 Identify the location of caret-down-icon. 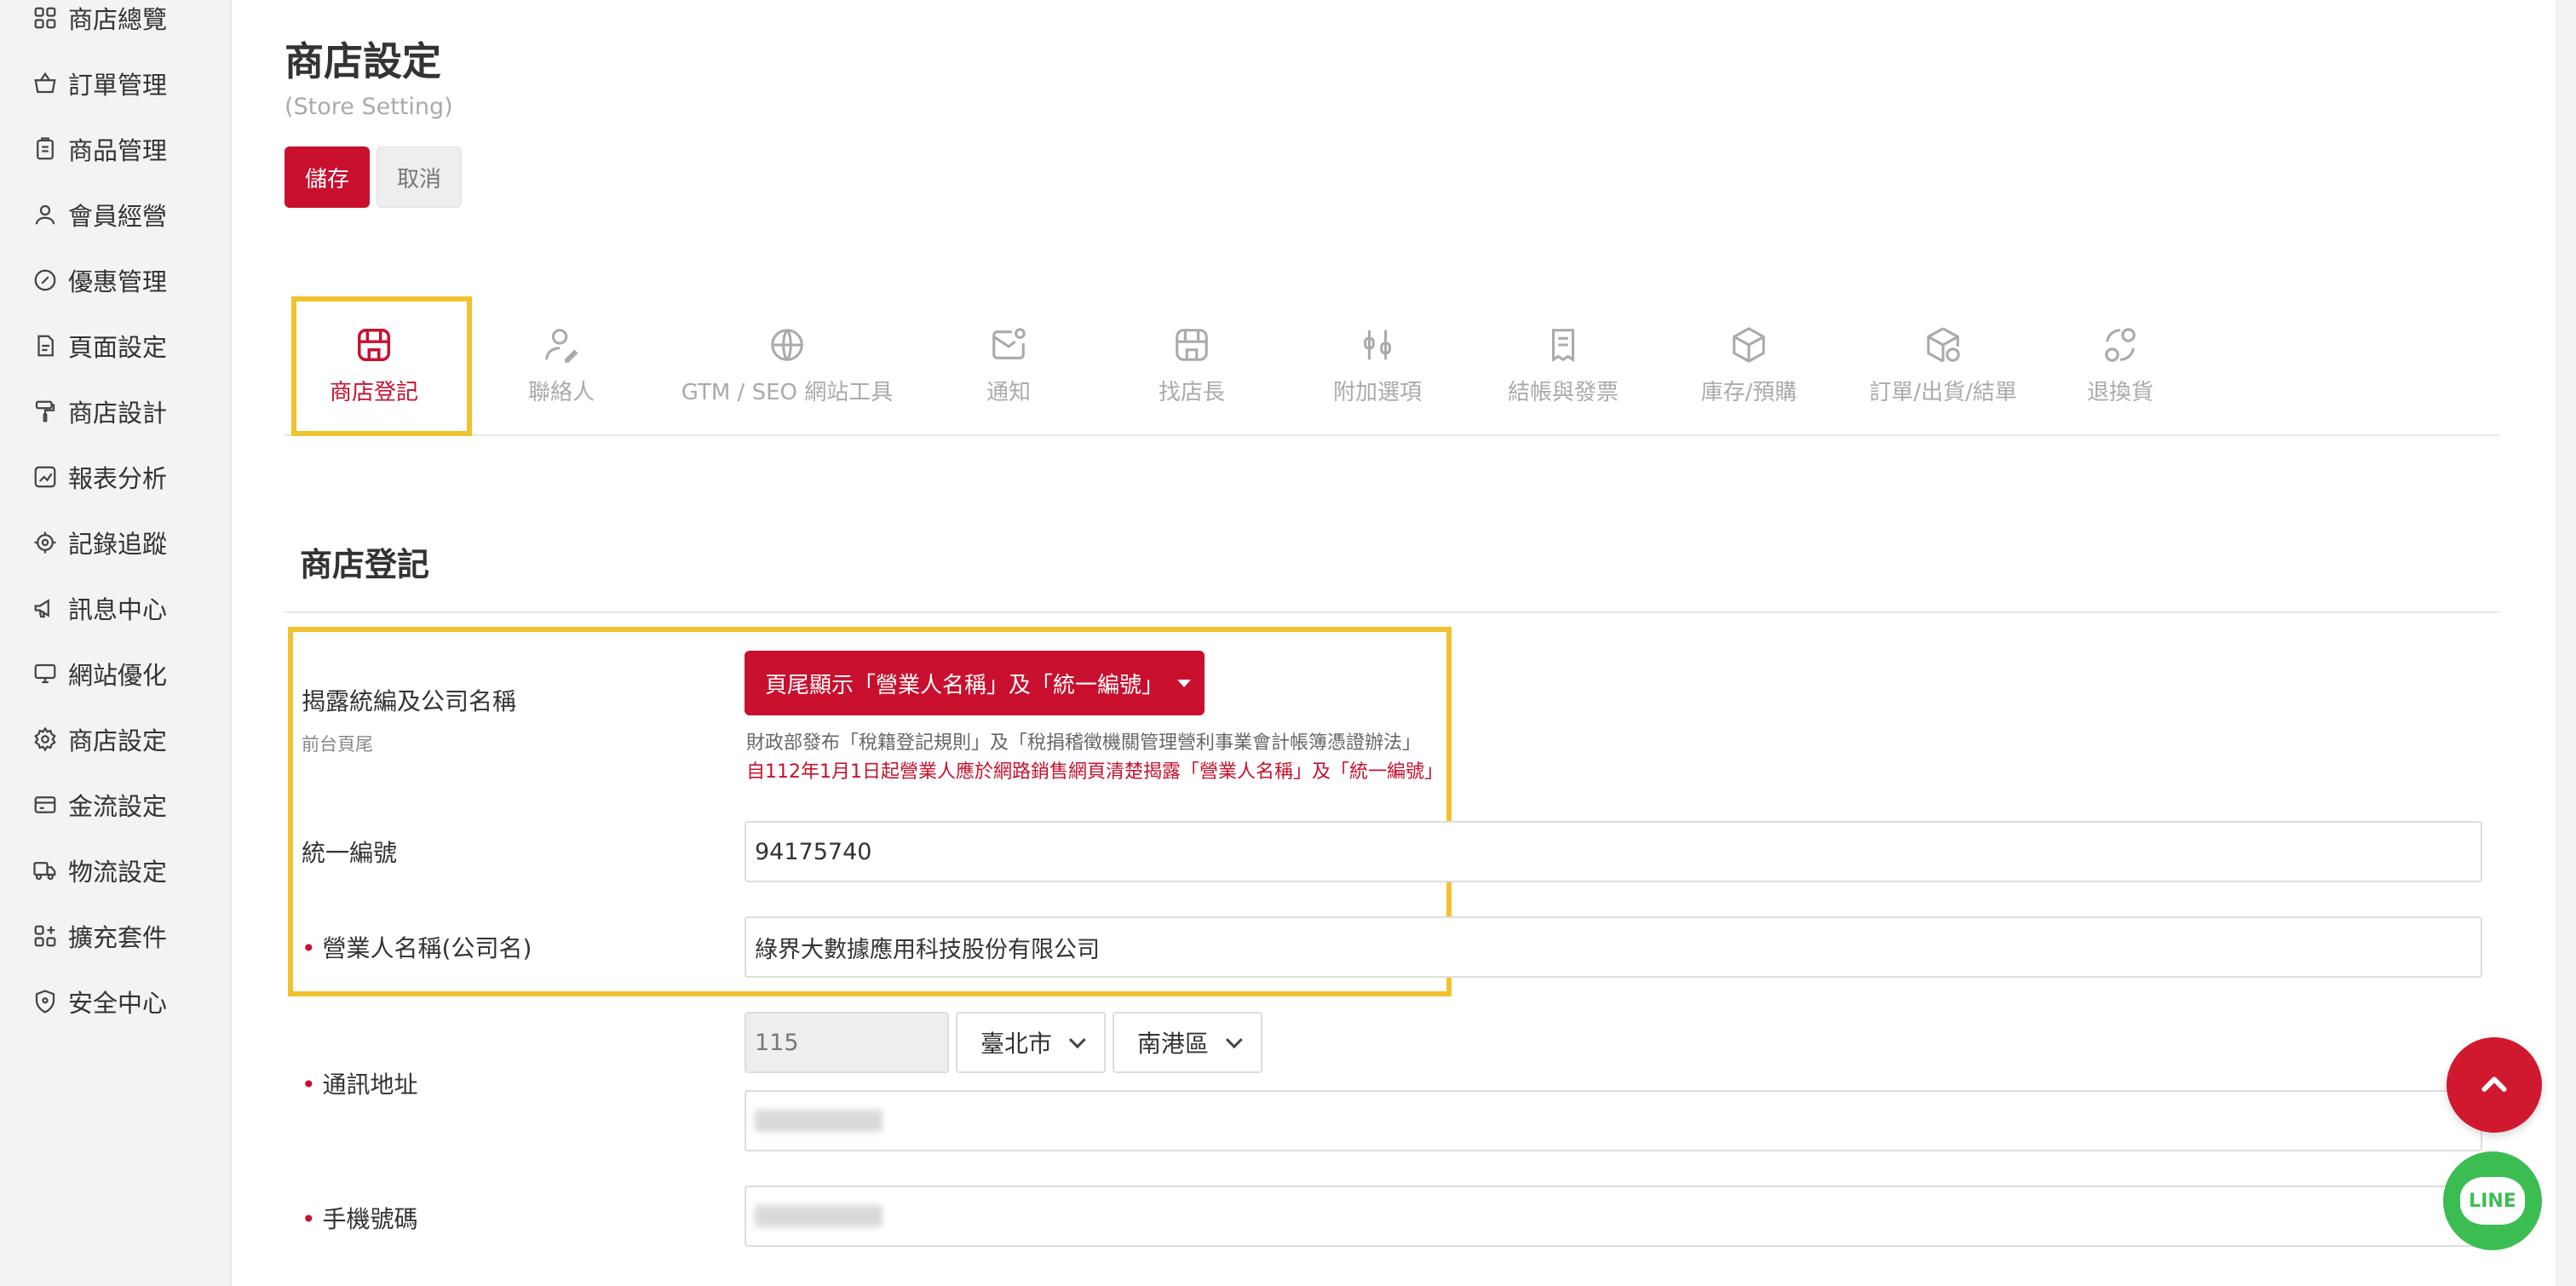
(1185, 683).